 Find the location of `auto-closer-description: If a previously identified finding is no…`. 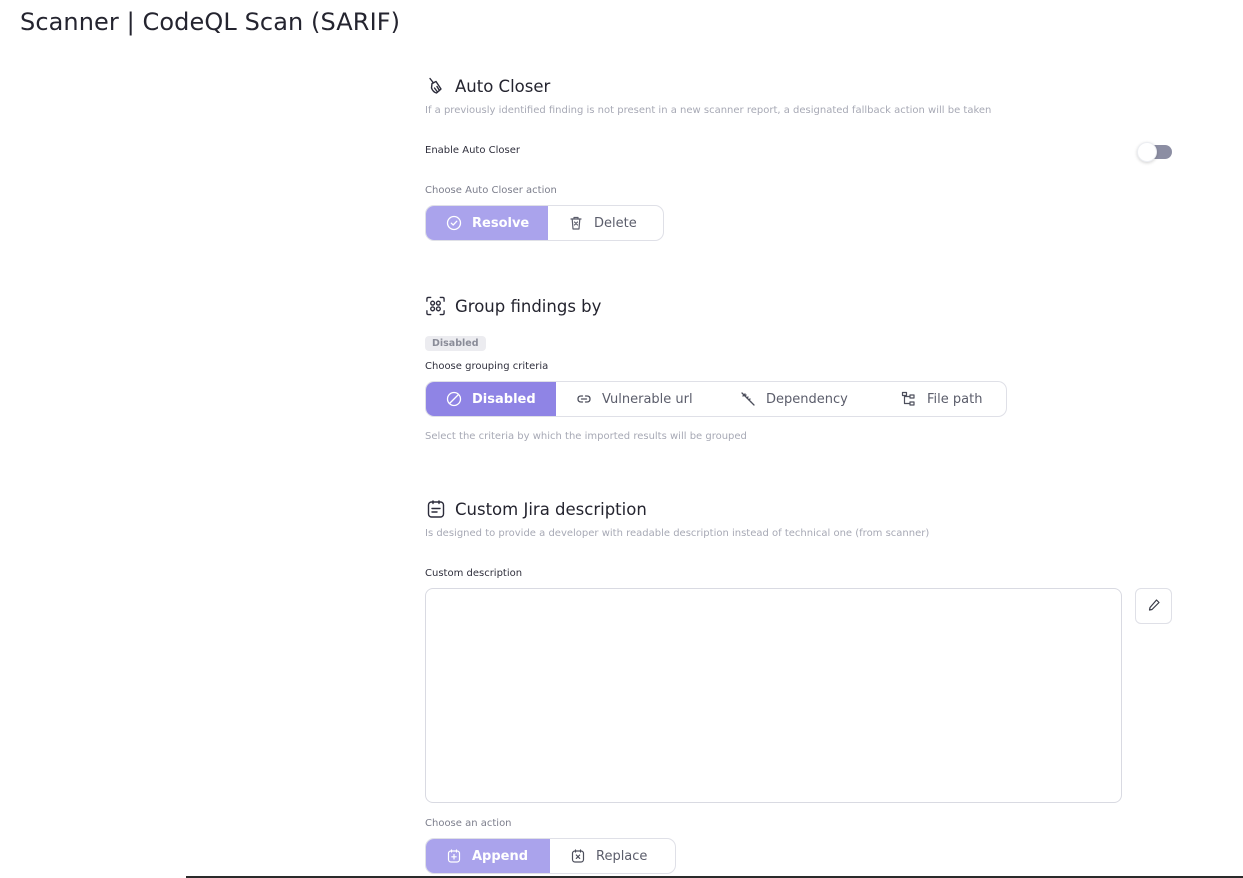

auto-closer-description: If a previously identified finding is no… is located at coordinates (708, 110).